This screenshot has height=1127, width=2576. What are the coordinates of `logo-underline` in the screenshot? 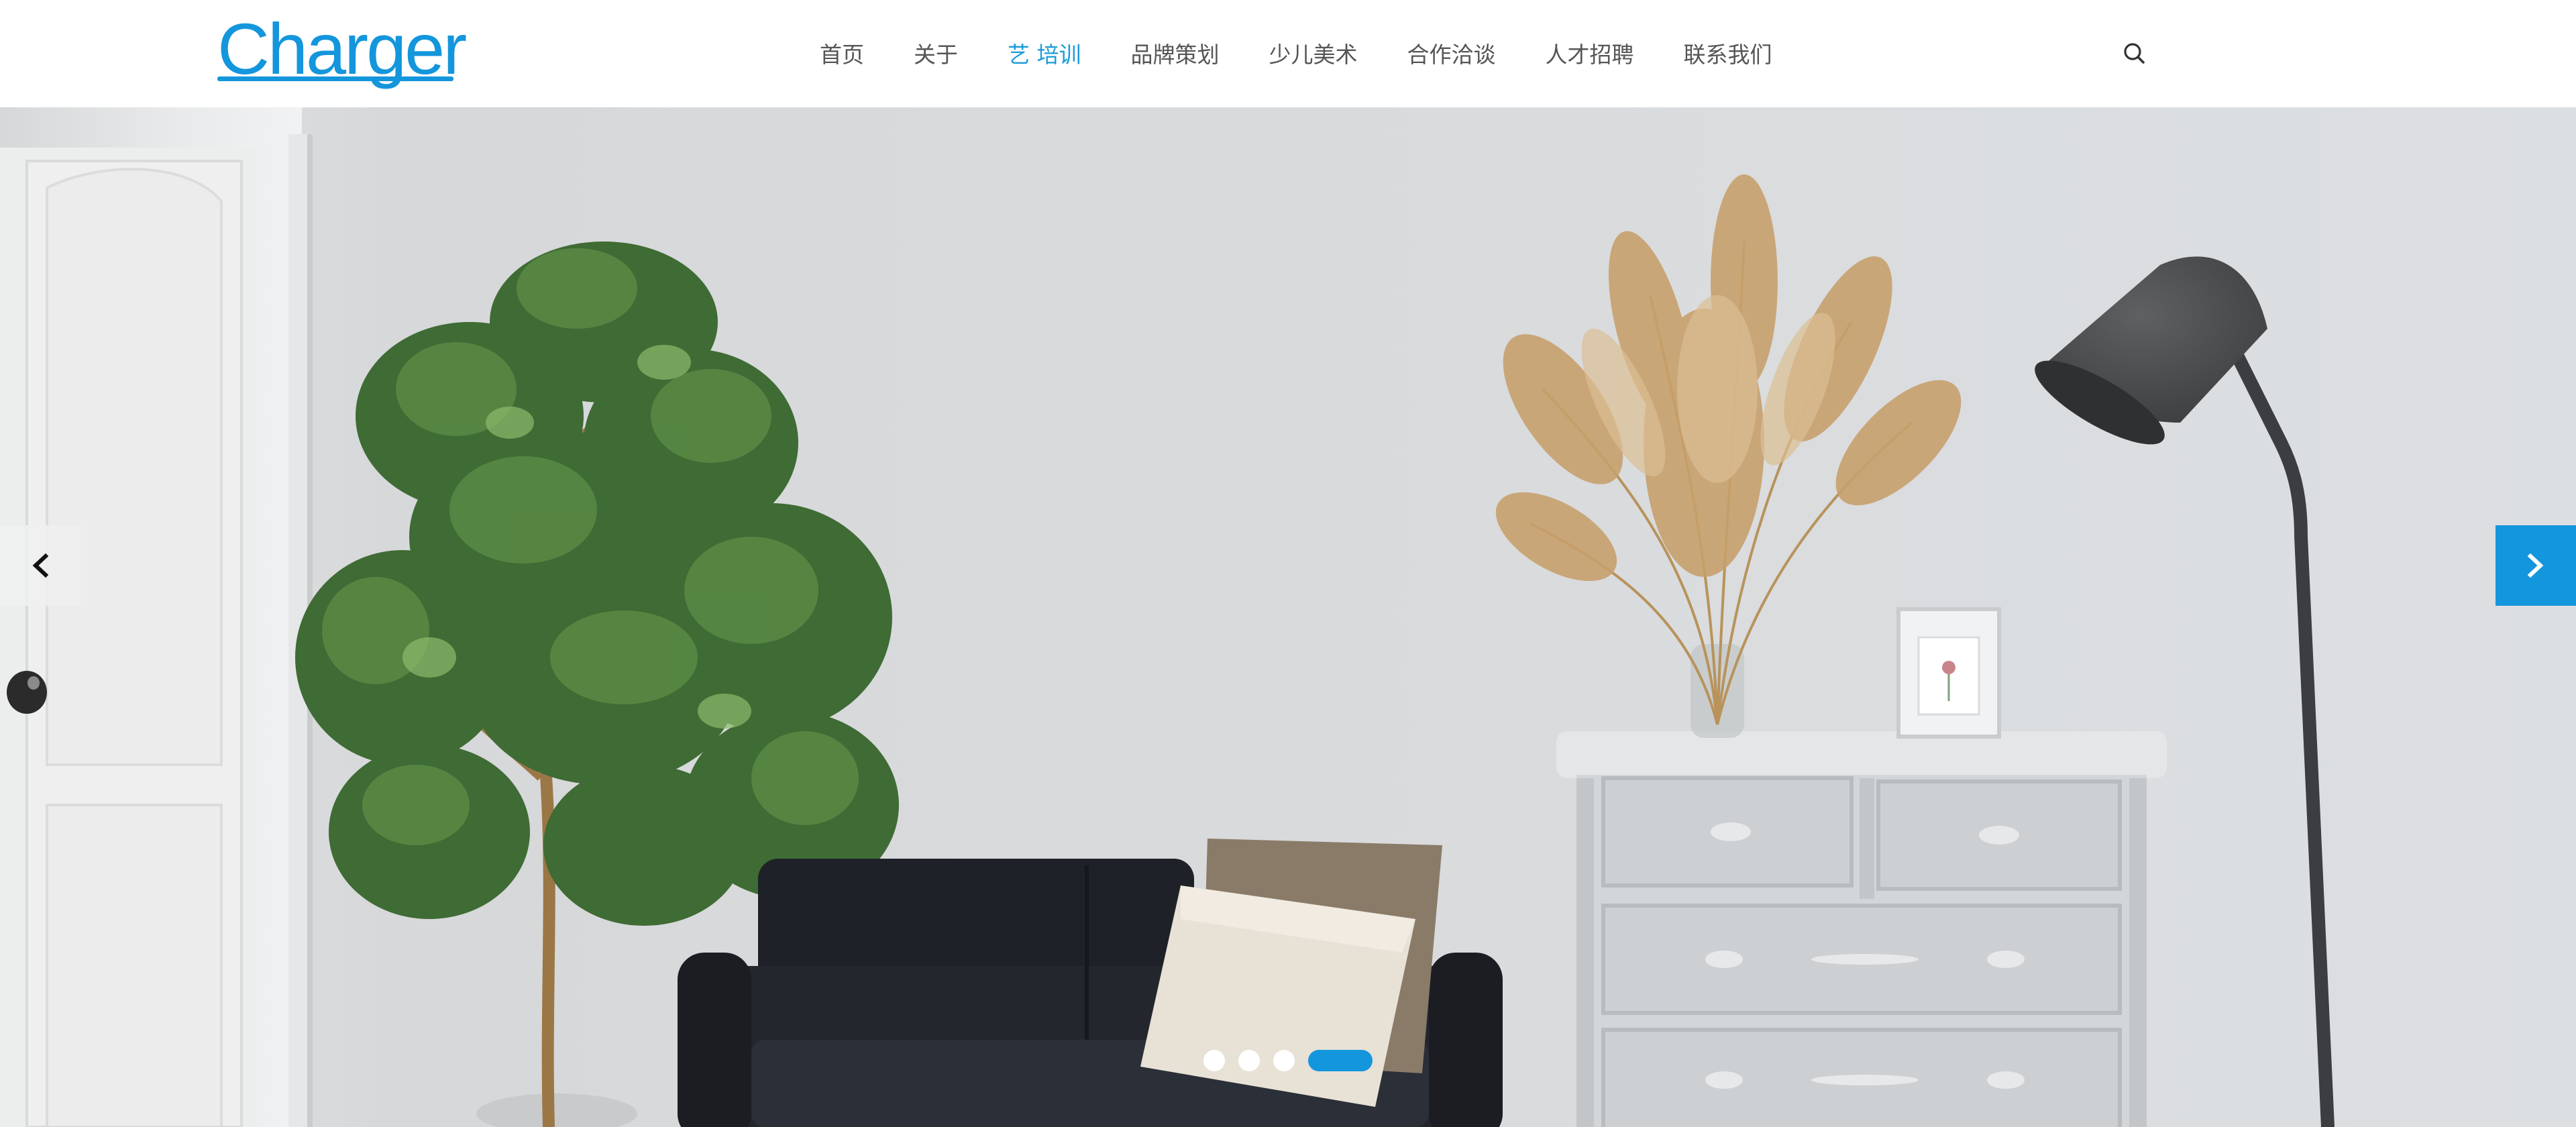 It's located at (335, 78).